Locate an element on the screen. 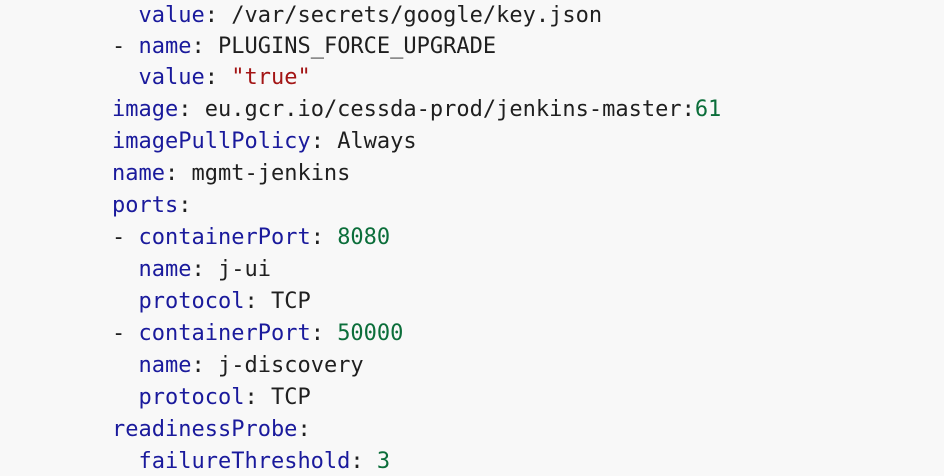 The width and height of the screenshot is (944, 476). code-line: - name: PLUGINS_FORCE_UPGRADE is located at coordinates (304, 46).